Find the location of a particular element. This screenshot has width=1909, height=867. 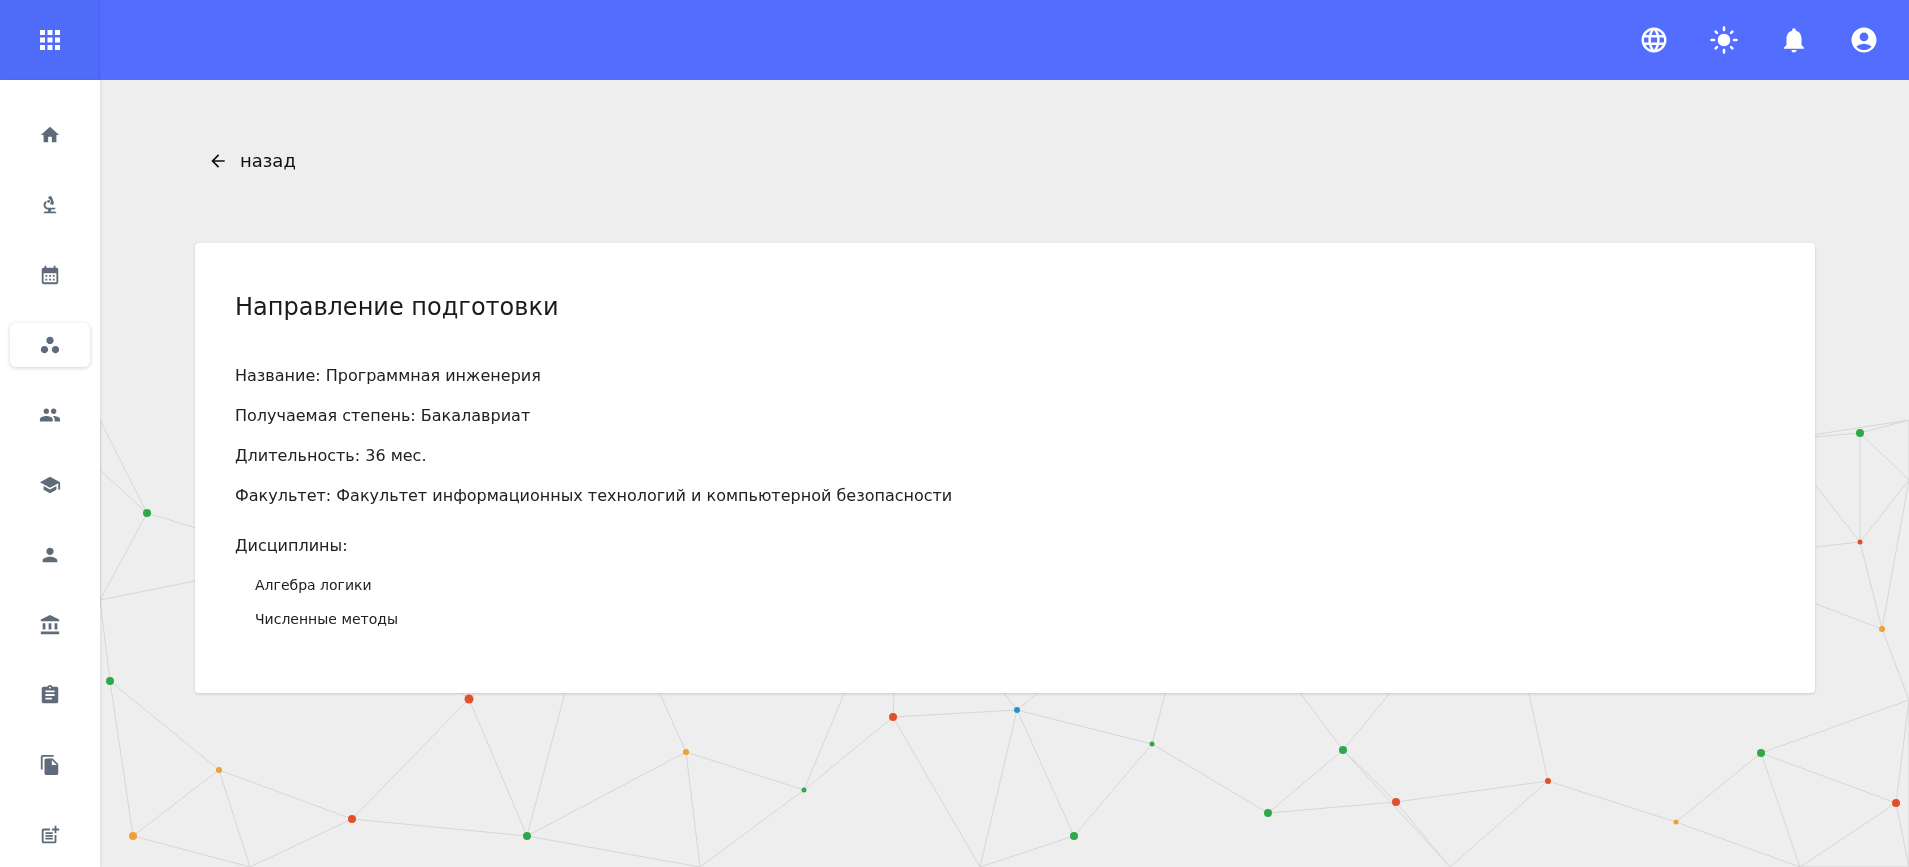

sidebar-item is located at coordinates (50, 345).